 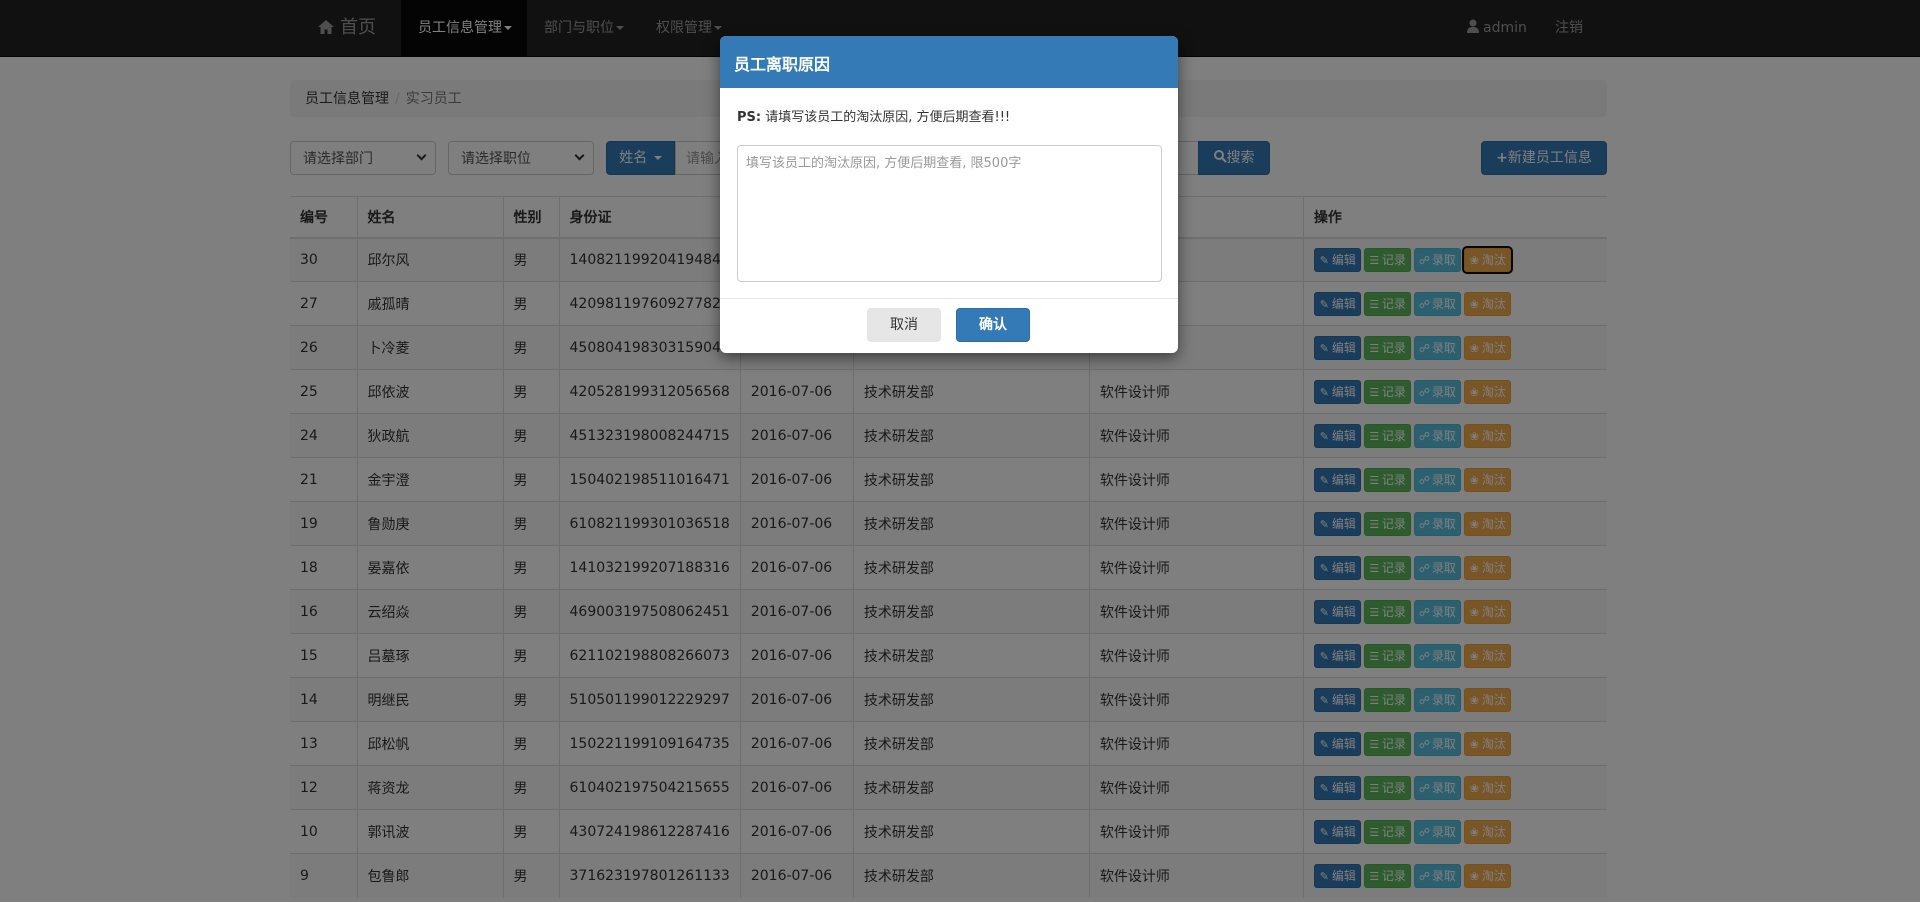 What do you see at coordinates (949, 213) in the screenshot?
I see `resign-reason-textarea: 填写该员工的淘汰原因, 方便后期查看, 限500字` at bounding box center [949, 213].